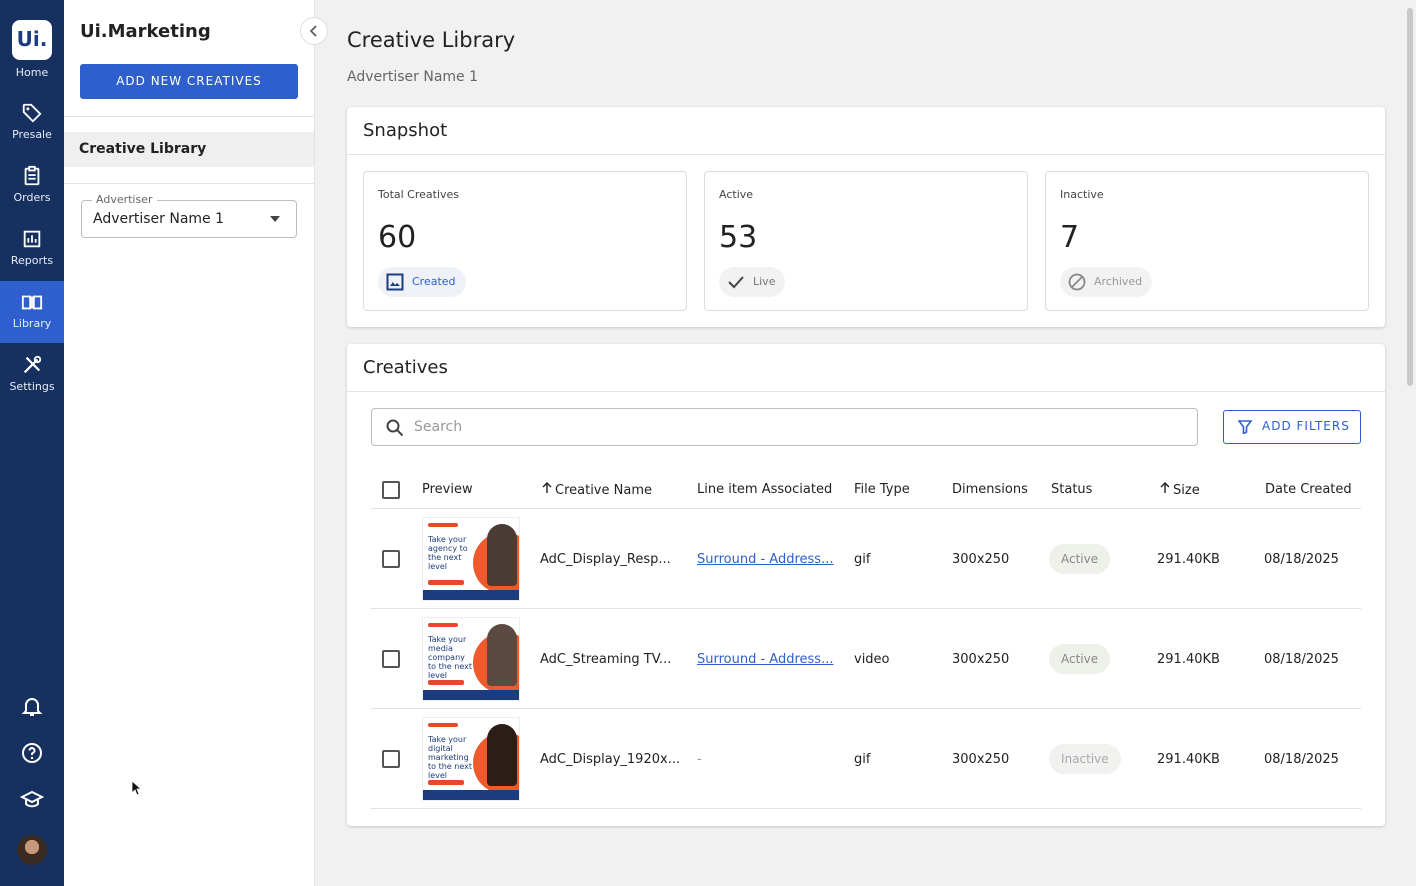 The height and width of the screenshot is (886, 1416). I want to click on bell-icon, so click(32, 706).